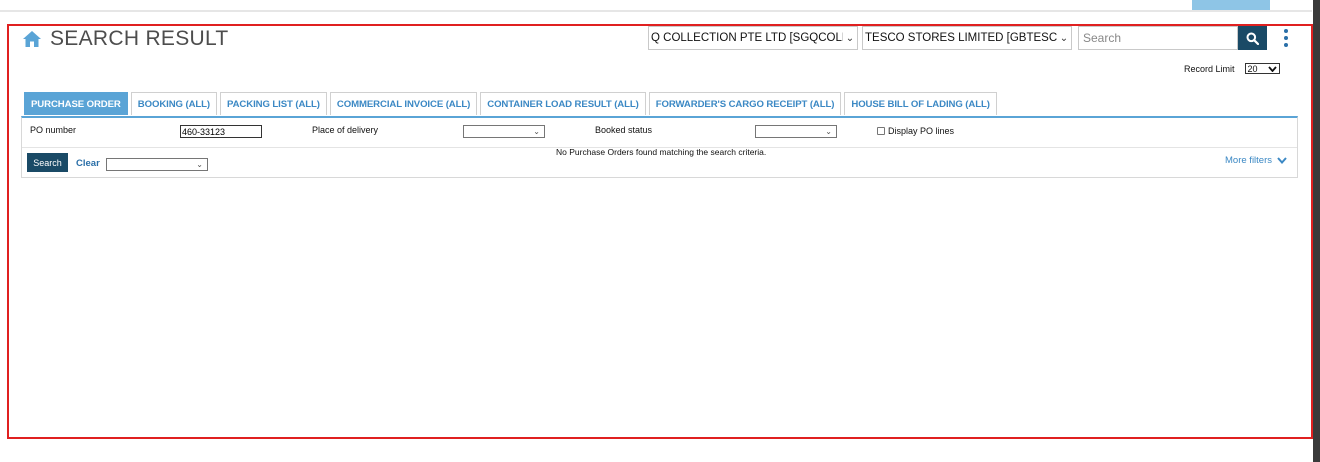 The width and height of the screenshot is (1320, 462). I want to click on tab-forwarders-cargo-receipt: FORWARDER'S CARGO RECEIPT (ALL), so click(745, 103).